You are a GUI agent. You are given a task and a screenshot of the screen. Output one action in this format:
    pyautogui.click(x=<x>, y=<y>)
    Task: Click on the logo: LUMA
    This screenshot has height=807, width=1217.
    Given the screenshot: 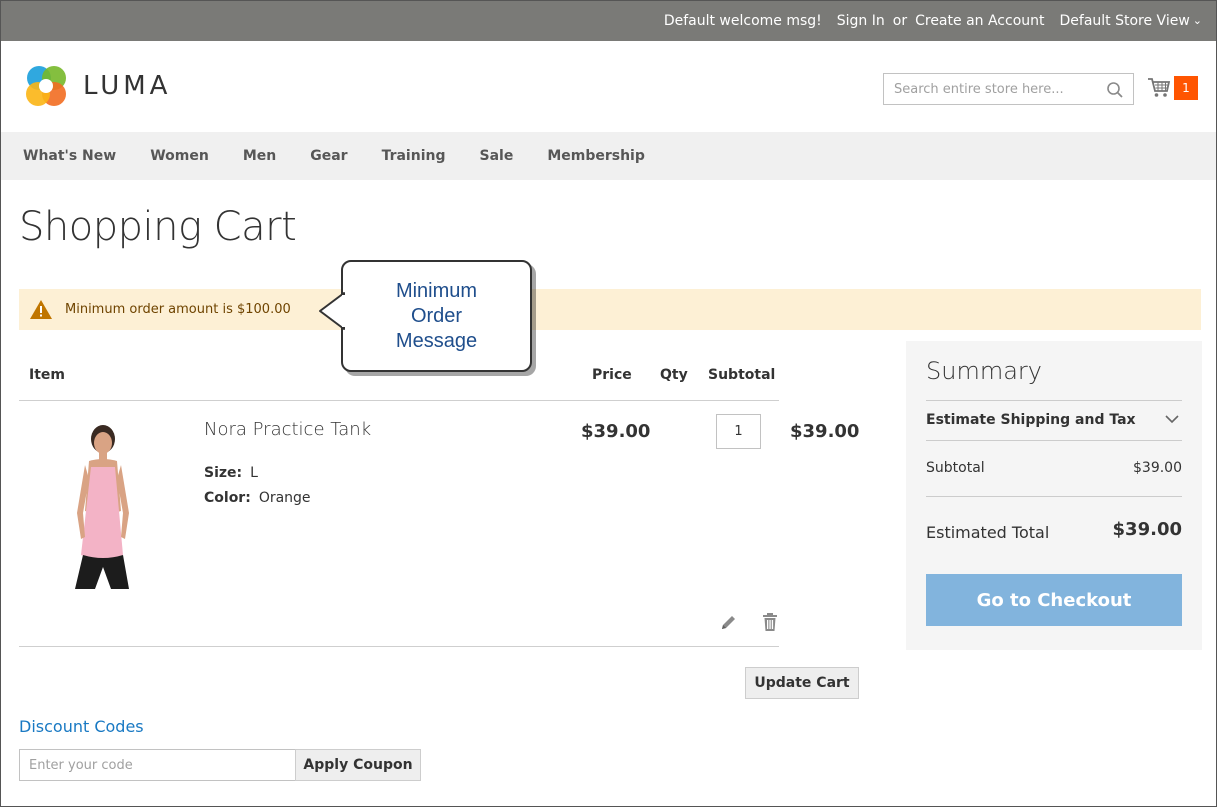 What is the action you would take?
    pyautogui.click(x=97, y=86)
    